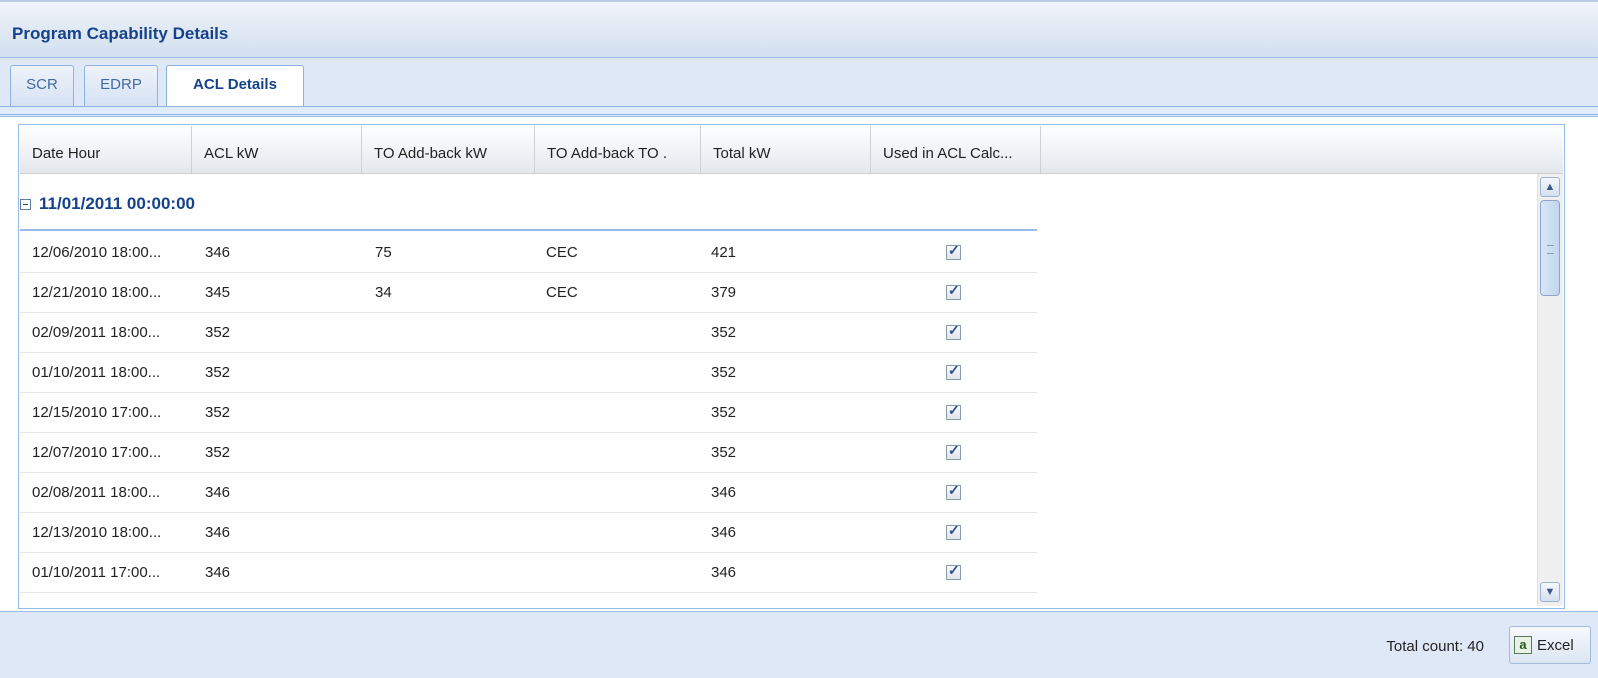 Image resolution: width=1598 pixels, height=678 pixels. What do you see at coordinates (528, 293) in the screenshot?
I see `table-row: 12/21/2010 18:00... 345 34 CEC 379` at bounding box center [528, 293].